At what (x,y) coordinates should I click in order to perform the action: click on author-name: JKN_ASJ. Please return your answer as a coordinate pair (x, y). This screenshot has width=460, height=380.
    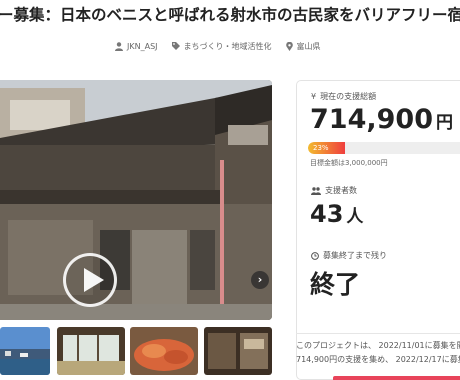
    Looking at the image, I should click on (142, 46).